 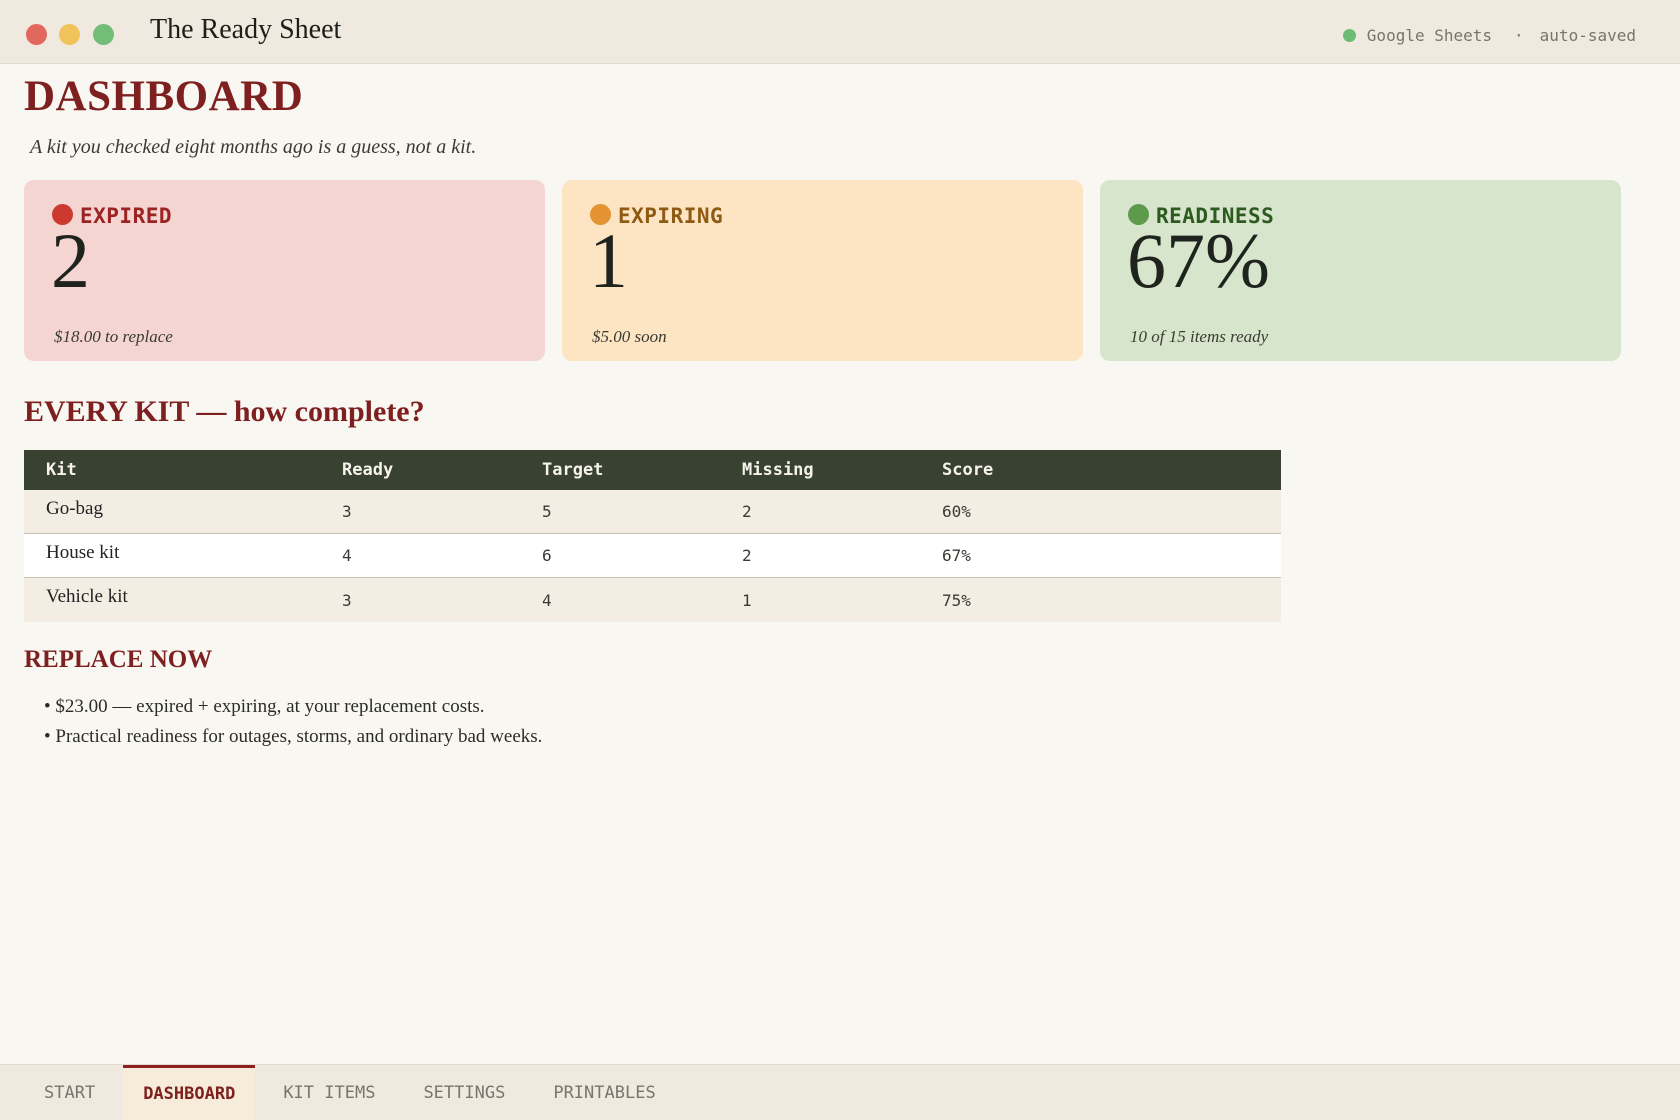 What do you see at coordinates (629, 336) in the screenshot?
I see `expiring-note: $5.00 soon` at bounding box center [629, 336].